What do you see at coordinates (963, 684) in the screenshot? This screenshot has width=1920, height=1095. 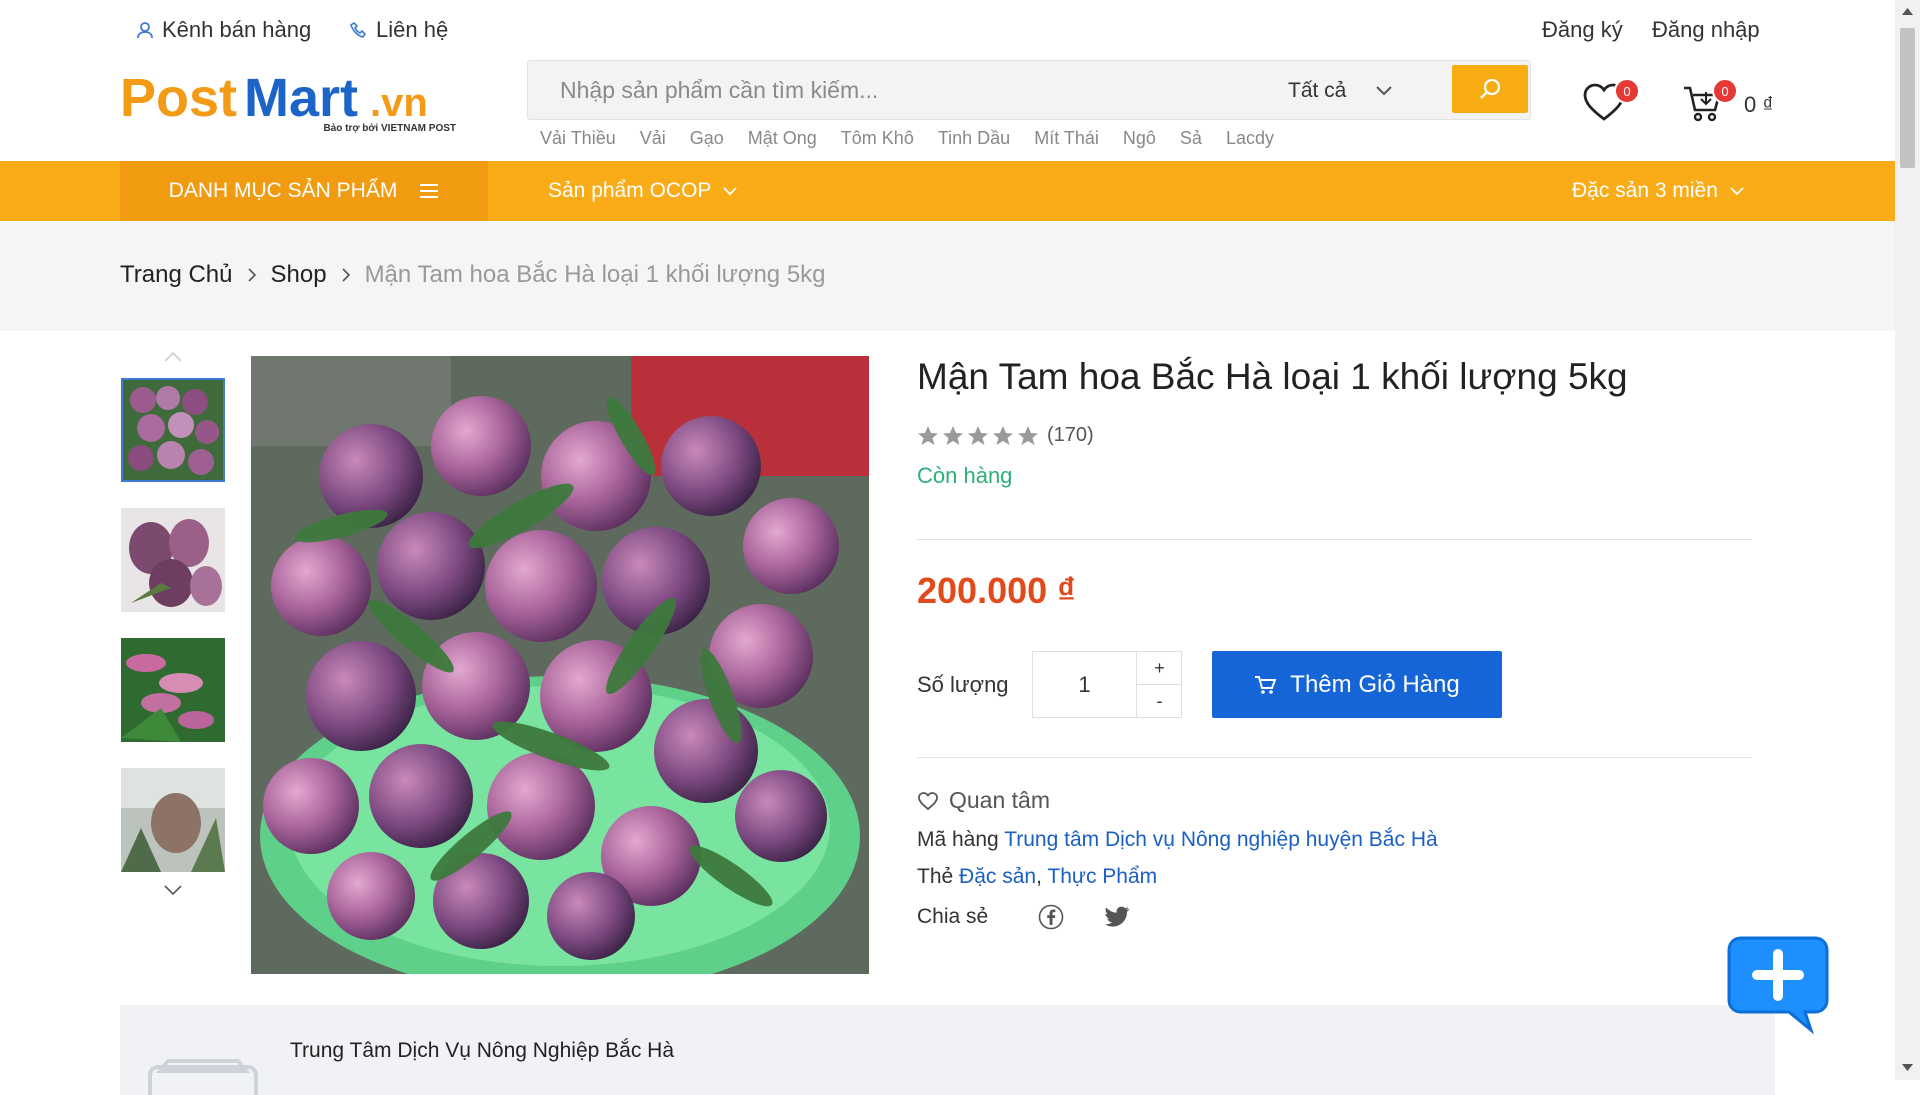 I see `quantity-label: Số lượng` at bounding box center [963, 684].